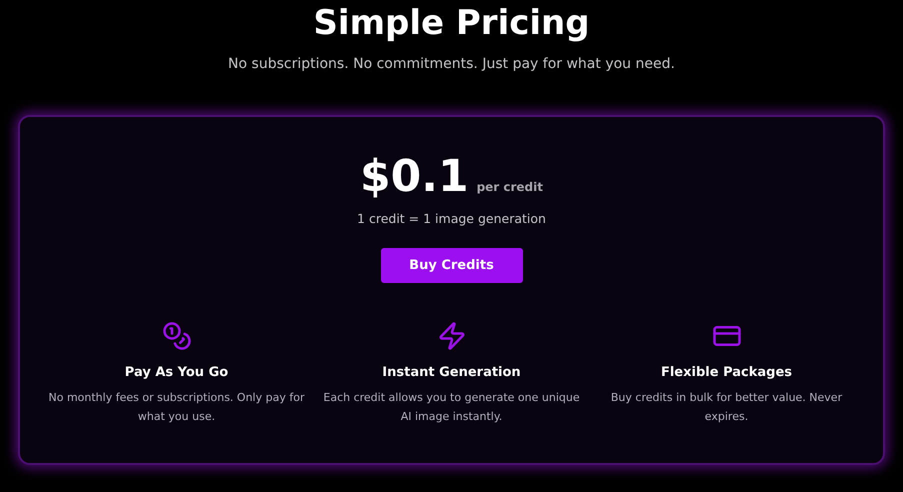 This screenshot has width=903, height=492. I want to click on page-title: Simple Pricing, so click(451, 23).